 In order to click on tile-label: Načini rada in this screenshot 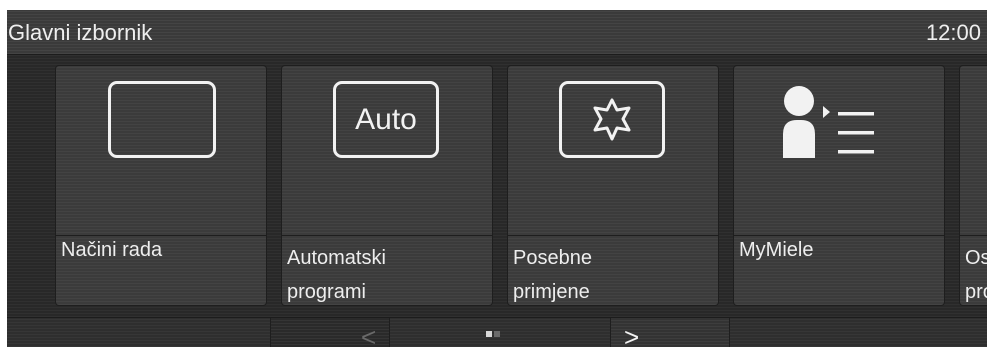, I will do `click(111, 250)`.